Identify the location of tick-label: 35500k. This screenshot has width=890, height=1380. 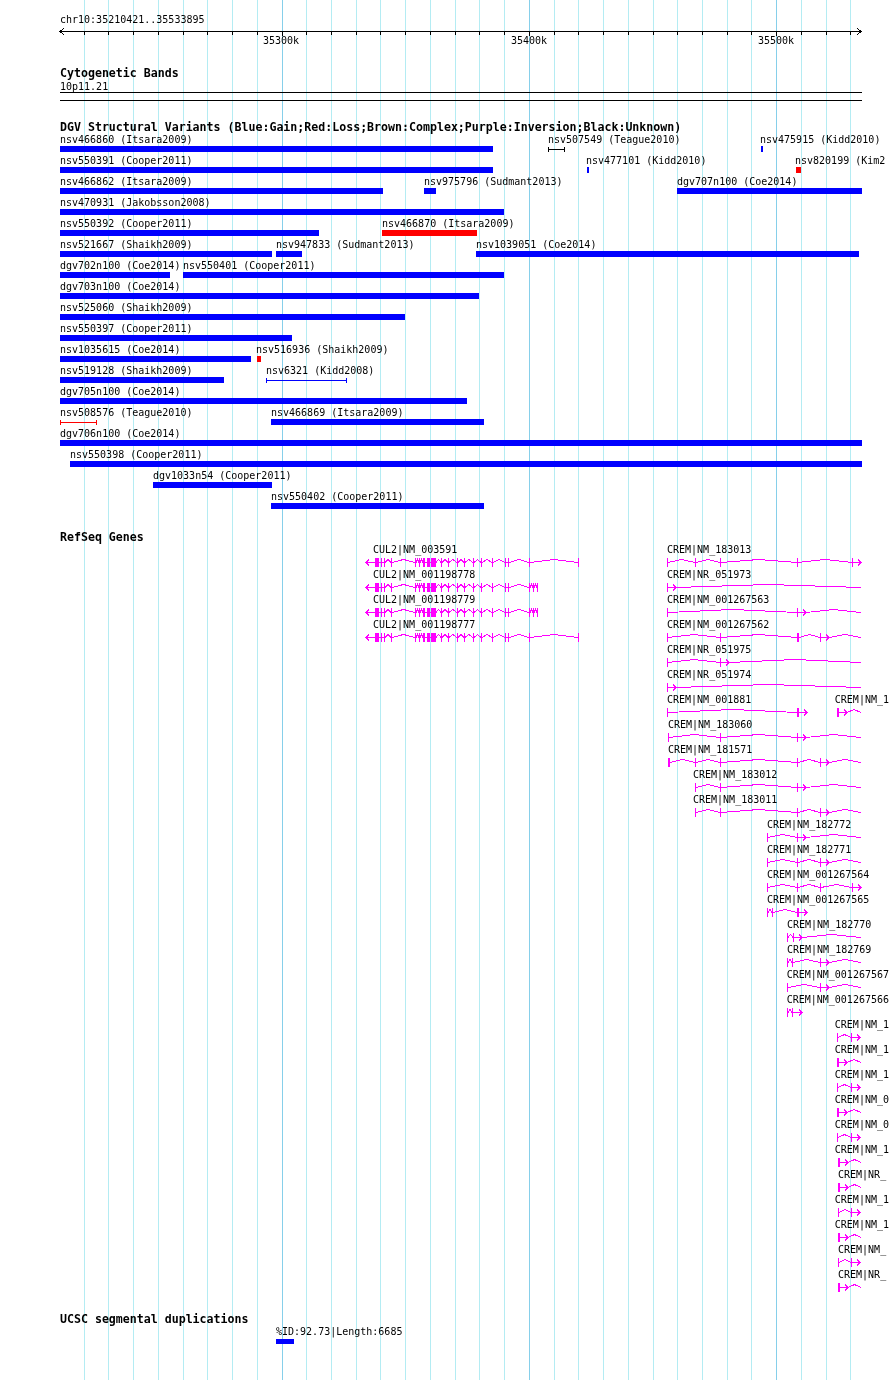
(776, 41).